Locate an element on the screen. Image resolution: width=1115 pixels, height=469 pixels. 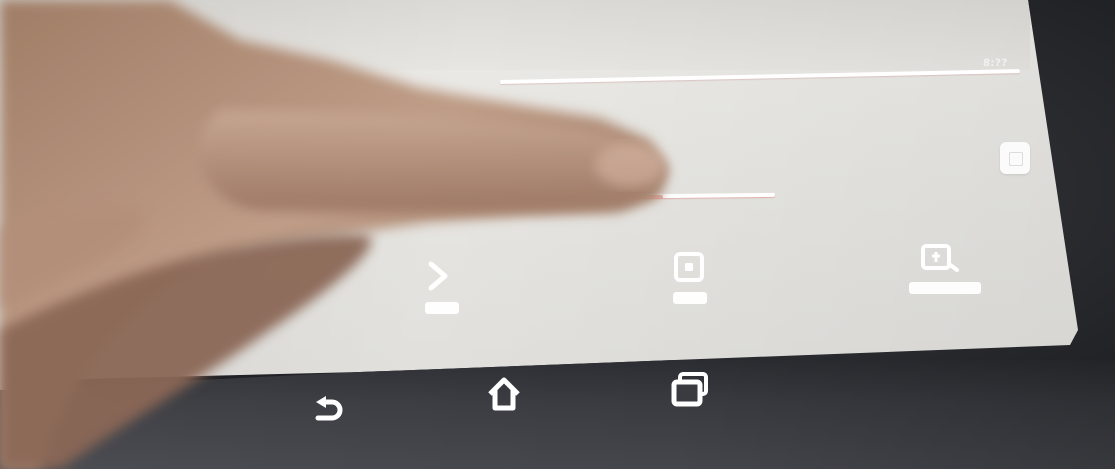
recent-apps-icon is located at coordinates (689, 389).